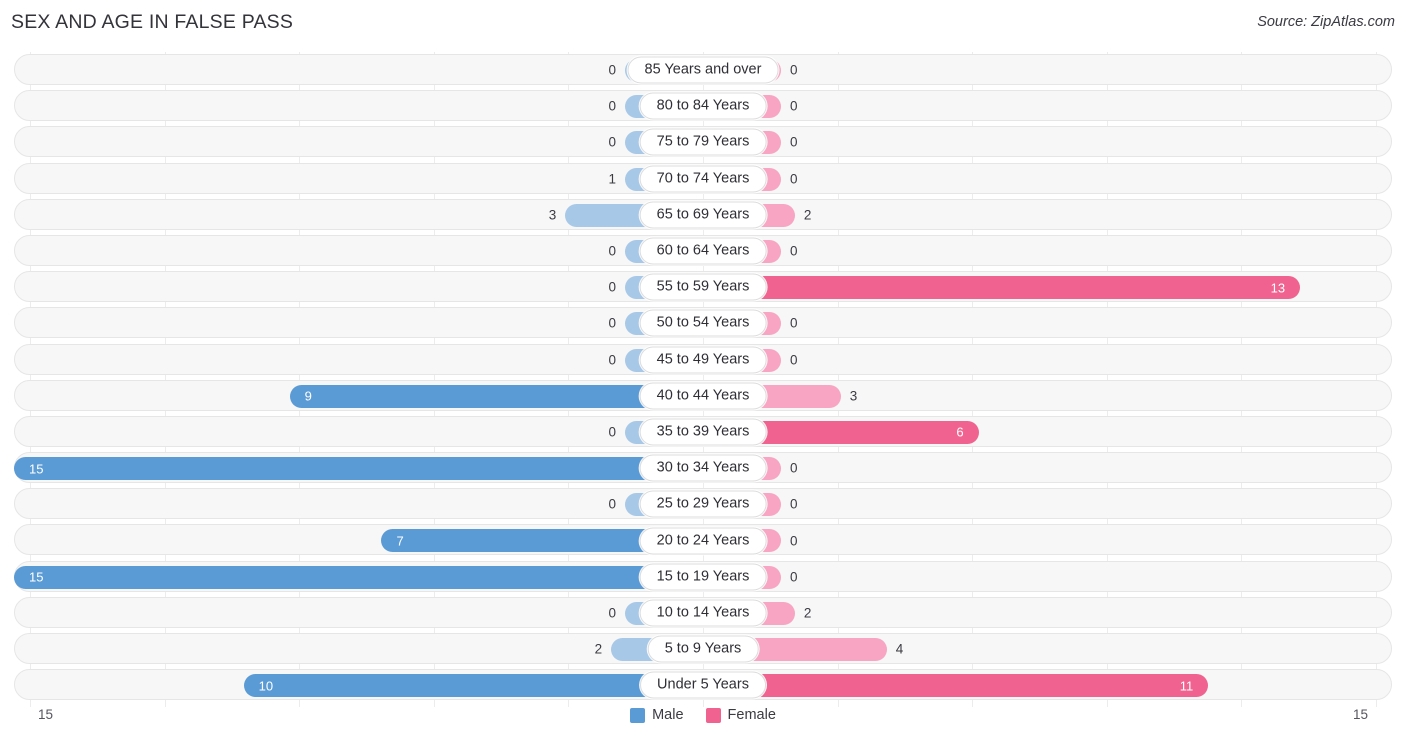 This screenshot has width=1406, height=741. I want to click on row-bars: 1 0 70 to 74 Years, so click(703, 179).